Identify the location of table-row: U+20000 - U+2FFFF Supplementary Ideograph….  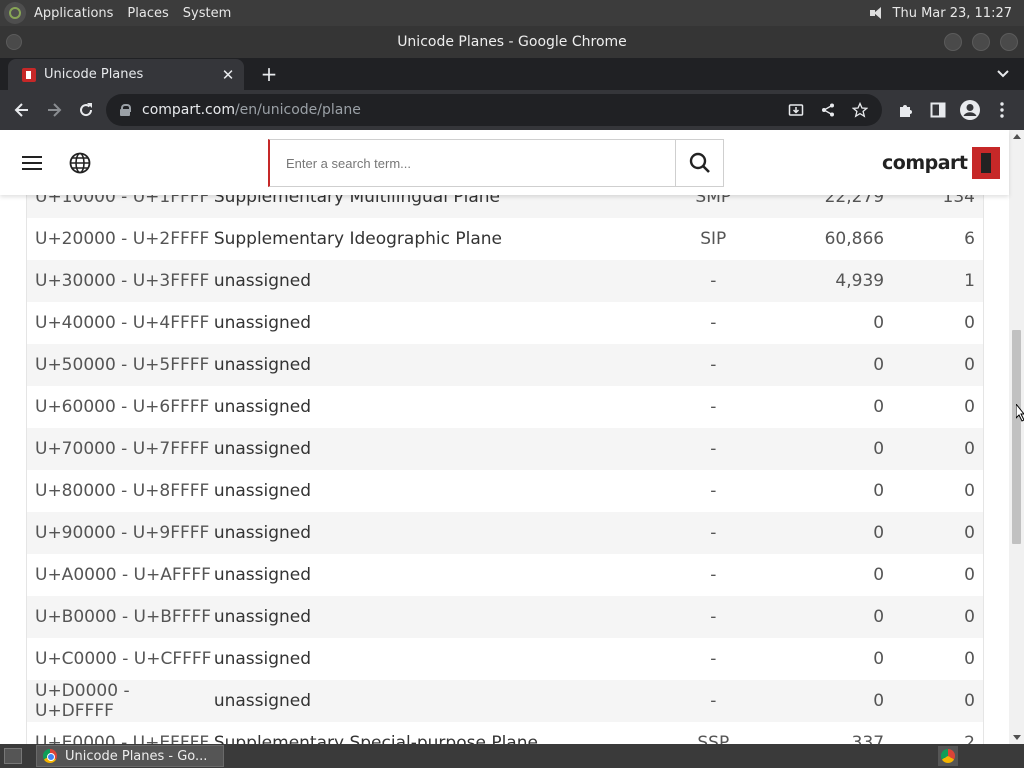
(505, 239).